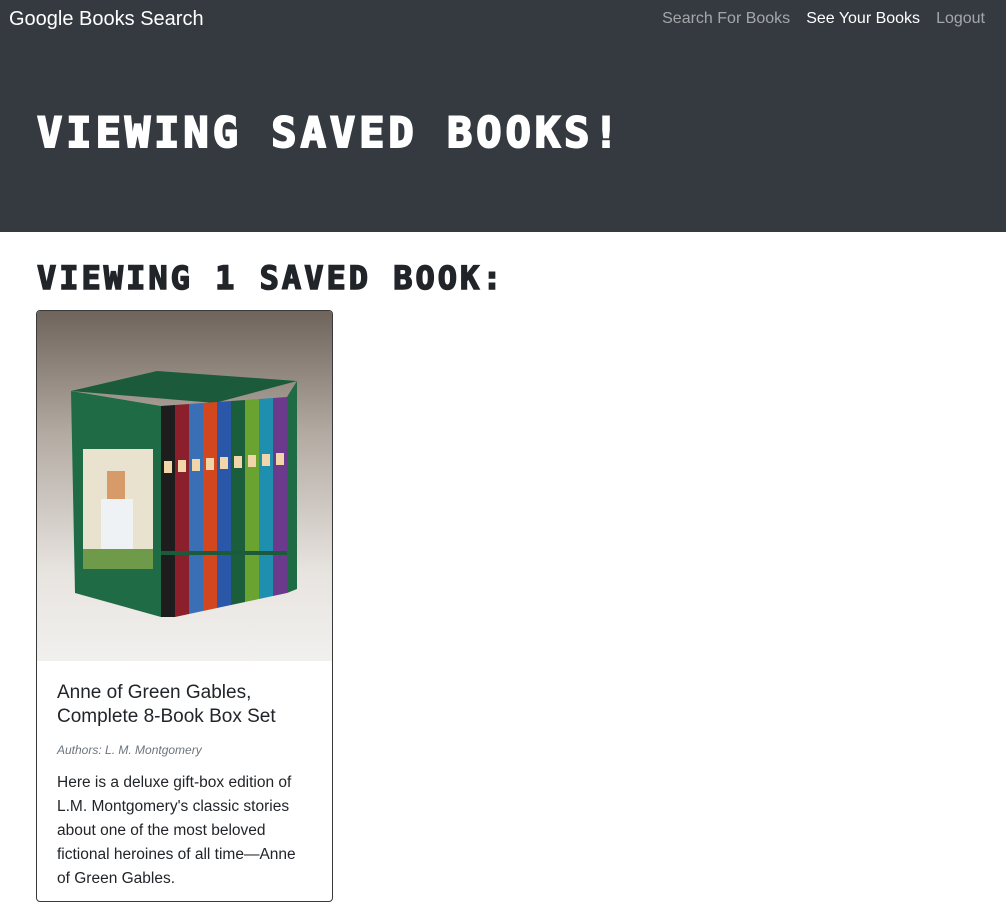 The height and width of the screenshot is (902, 1006). What do you see at coordinates (129, 750) in the screenshot?
I see `book-authors: Authors: L. M. Montgomery` at bounding box center [129, 750].